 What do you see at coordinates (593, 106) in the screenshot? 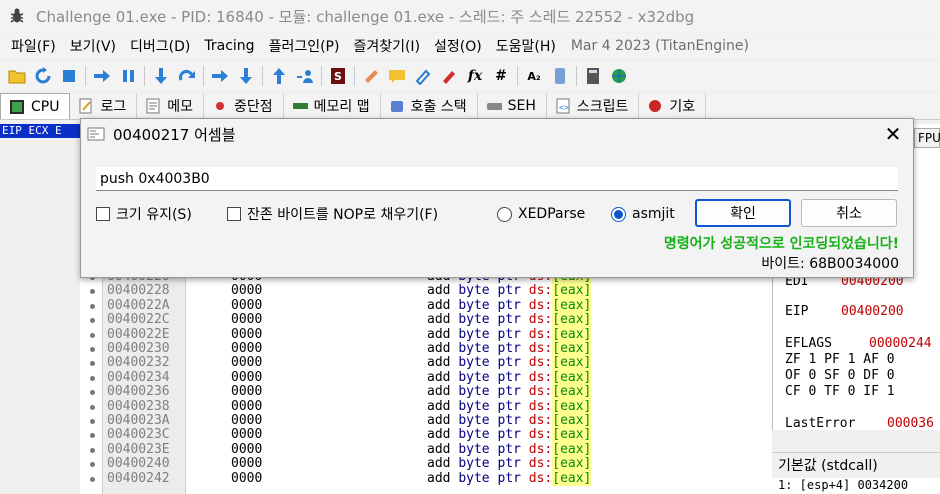
I see `tab-script: <> 스크립트` at bounding box center [593, 106].